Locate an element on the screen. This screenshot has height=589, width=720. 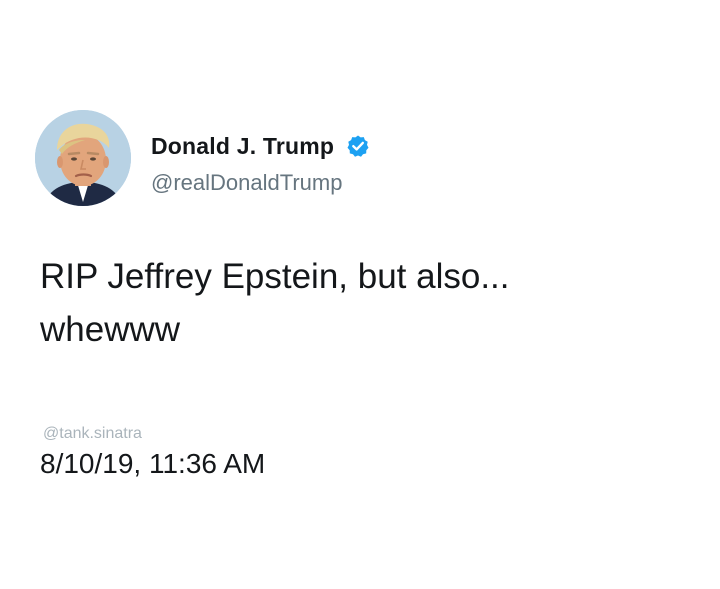
avatar is located at coordinates (83, 158).